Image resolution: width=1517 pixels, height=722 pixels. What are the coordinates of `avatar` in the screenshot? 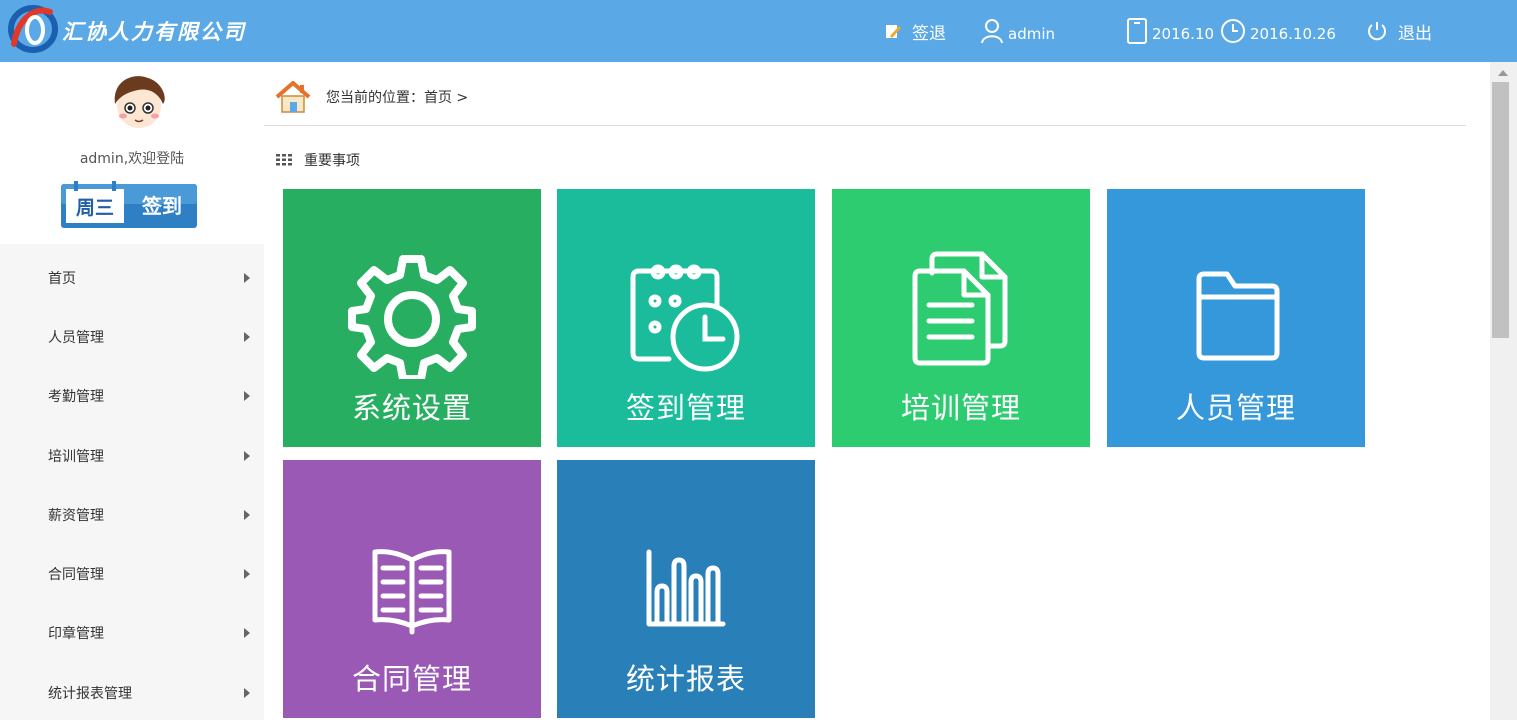 It's located at (139, 101).